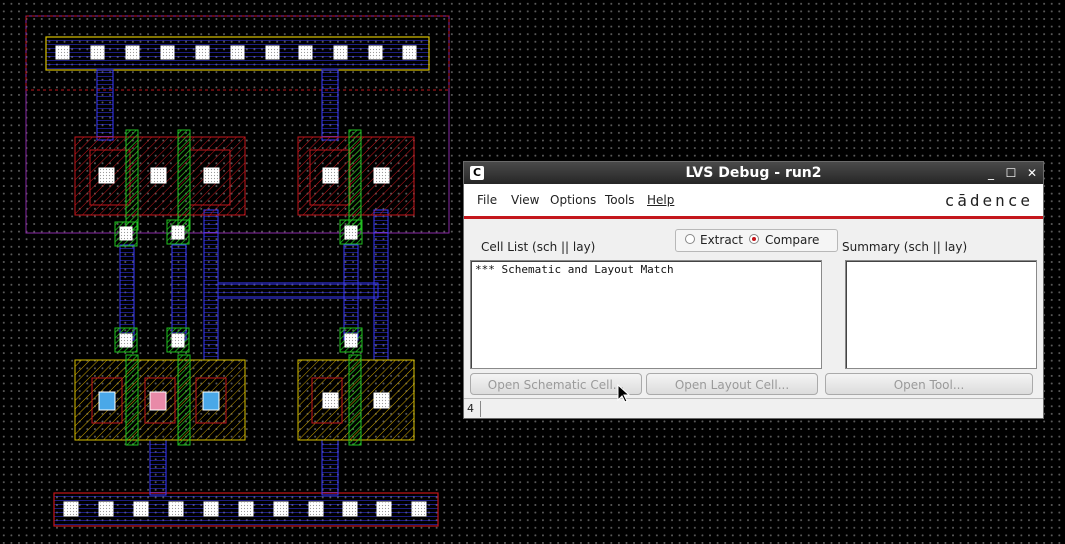 This screenshot has width=1065, height=544. I want to click on status-message, so click(762, 409).